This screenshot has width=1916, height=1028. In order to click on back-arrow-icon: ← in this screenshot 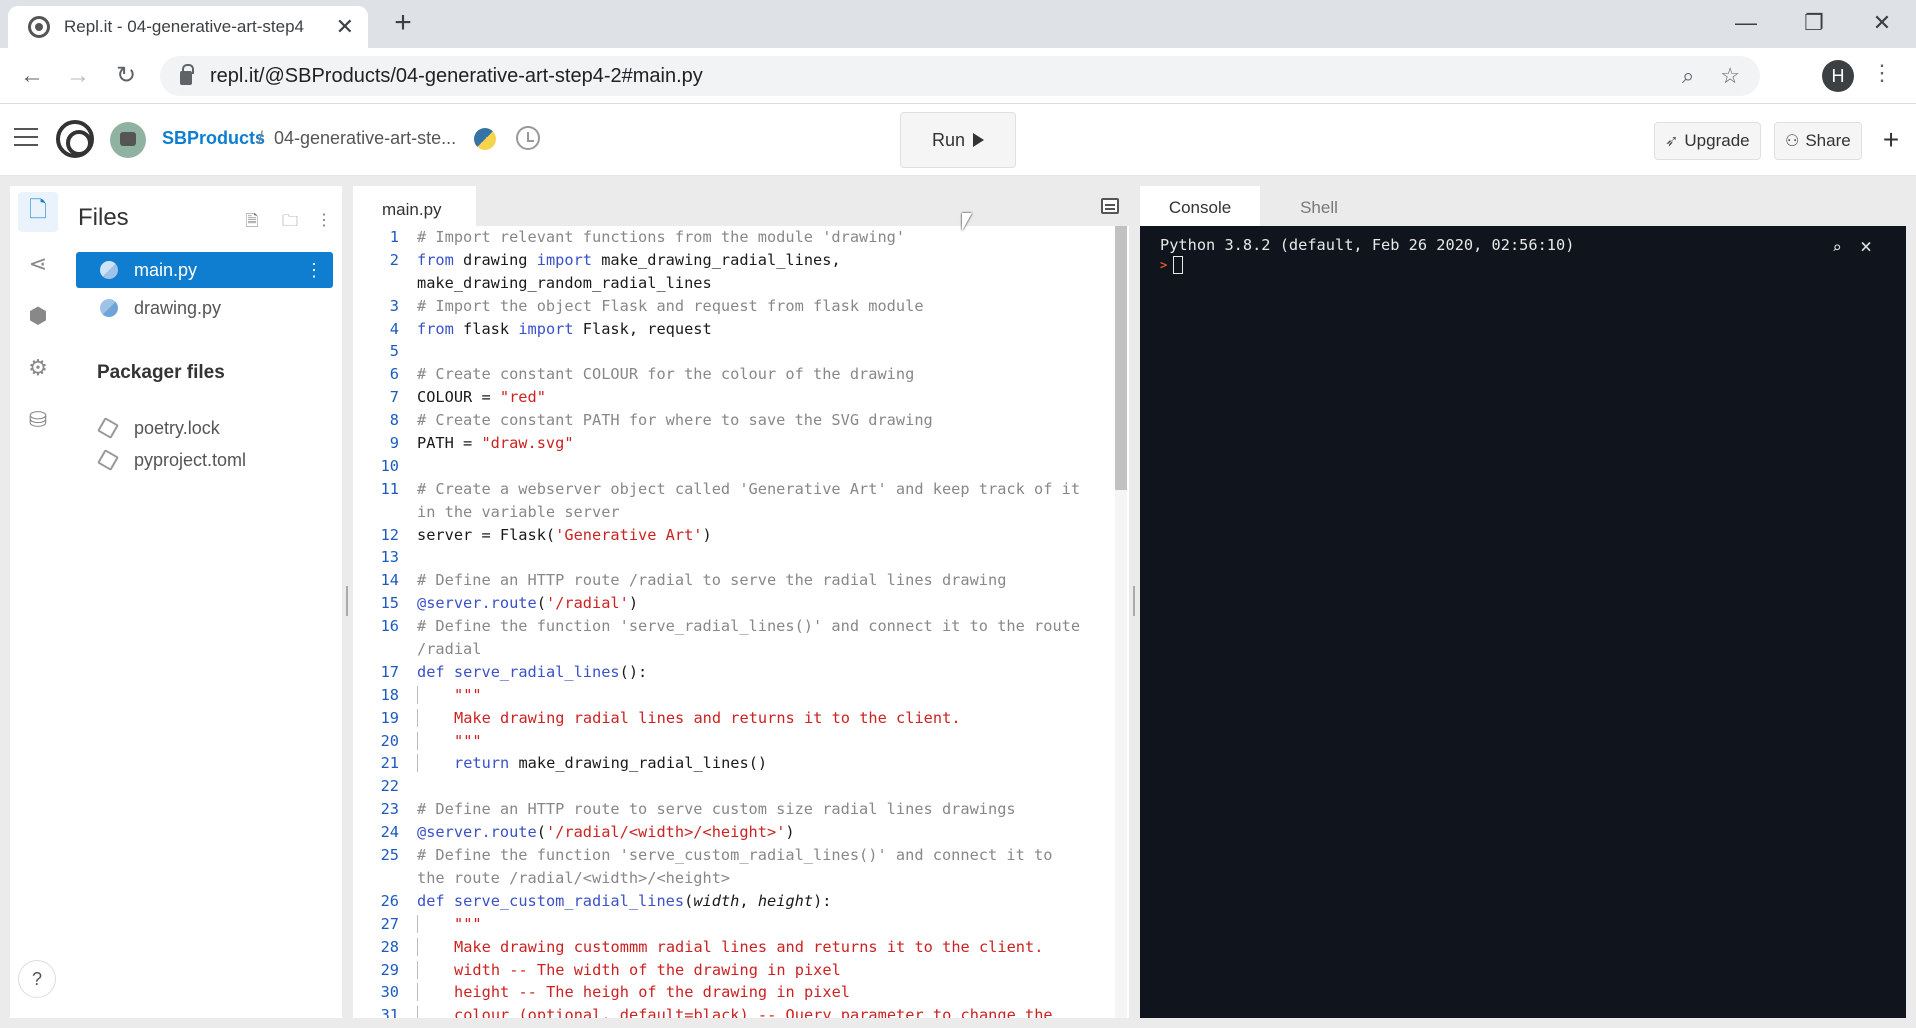, I will do `click(32, 76)`.